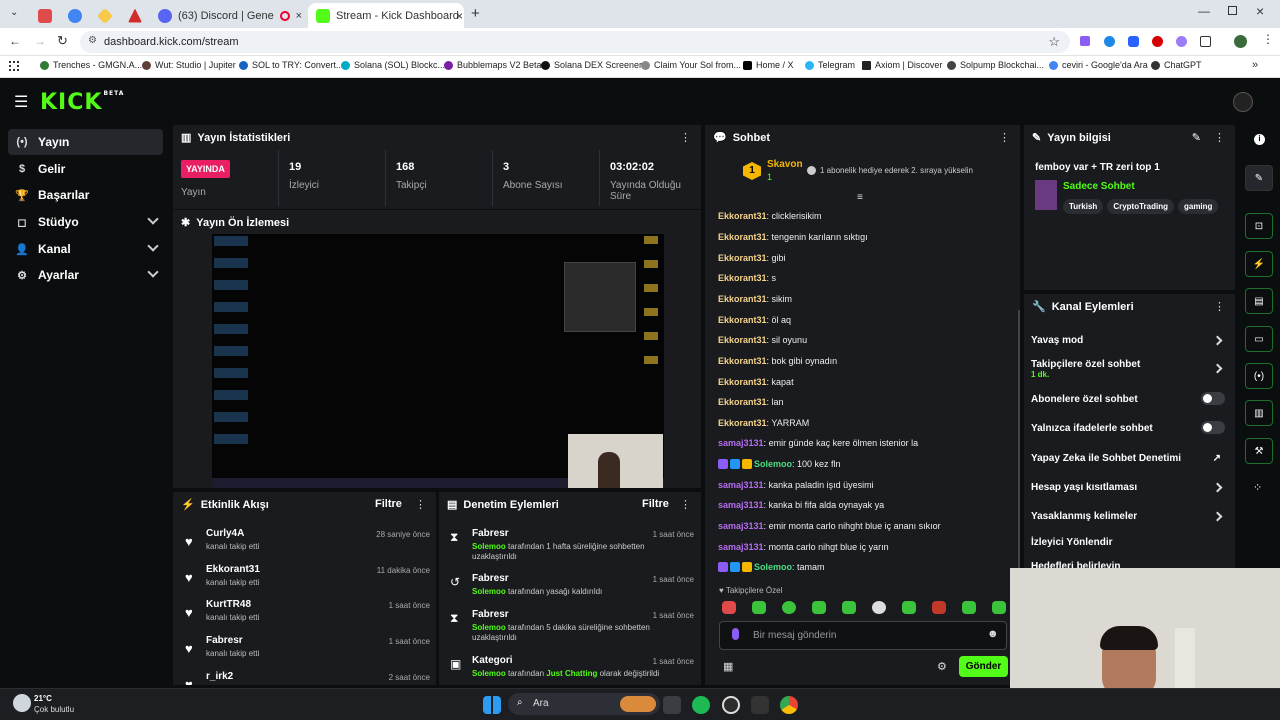 This screenshot has width=1280, height=720. Describe the element at coordinates (1046, 195) in the screenshot. I see `category-thumbnail` at that location.